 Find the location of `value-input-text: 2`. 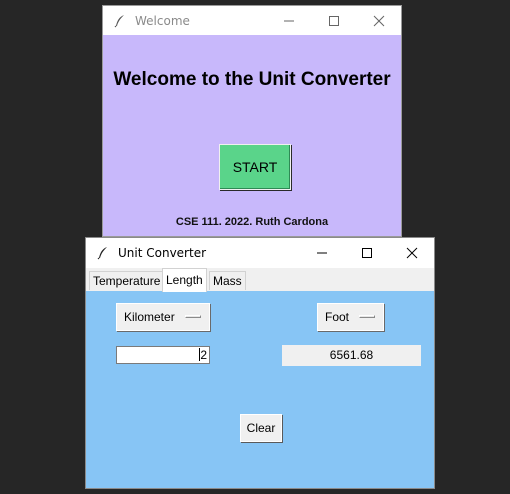

value-input-text: 2 is located at coordinates (203, 355).